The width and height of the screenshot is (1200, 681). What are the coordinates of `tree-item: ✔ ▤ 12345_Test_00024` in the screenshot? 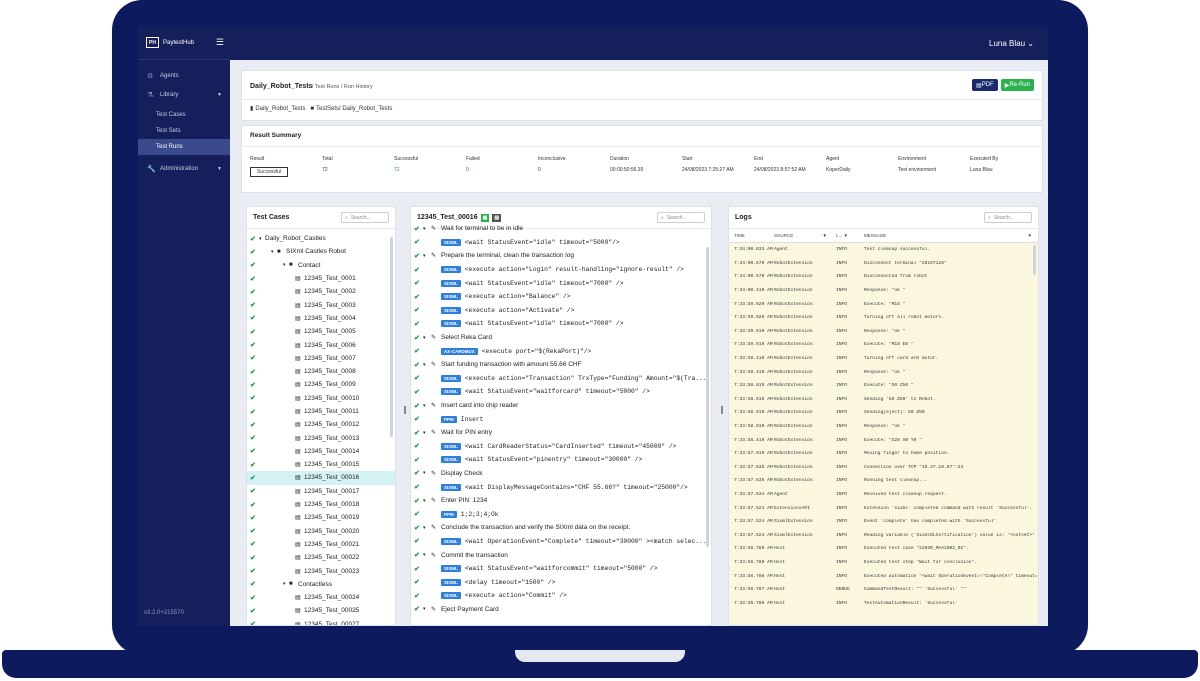 It's located at (321, 597).